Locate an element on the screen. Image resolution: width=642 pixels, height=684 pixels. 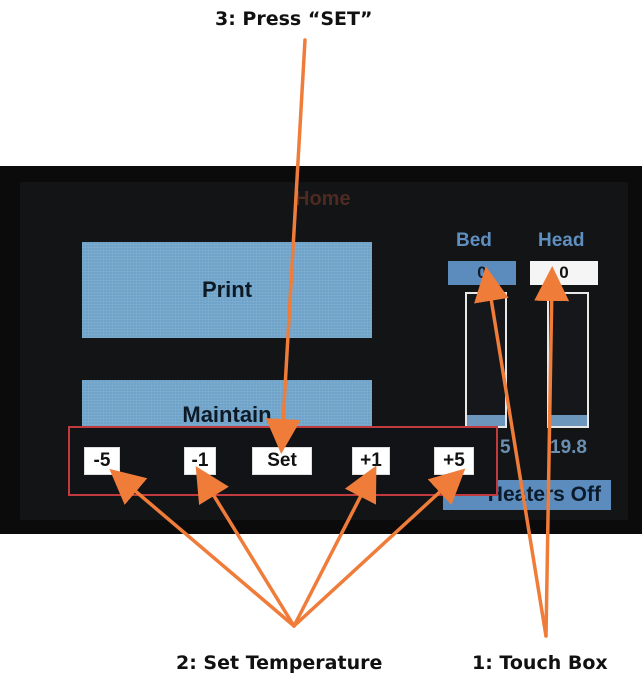
step2-label: 2: Set Temperature is located at coordinates (279, 663).